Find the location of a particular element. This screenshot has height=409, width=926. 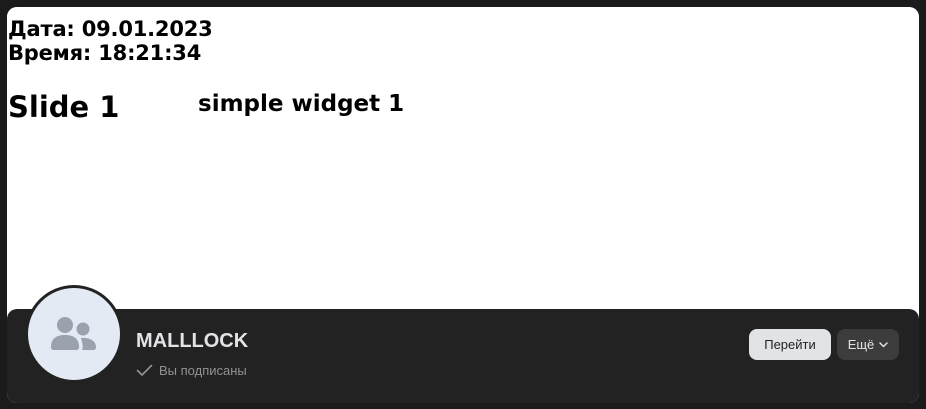

community-avatar is located at coordinates (74, 334).